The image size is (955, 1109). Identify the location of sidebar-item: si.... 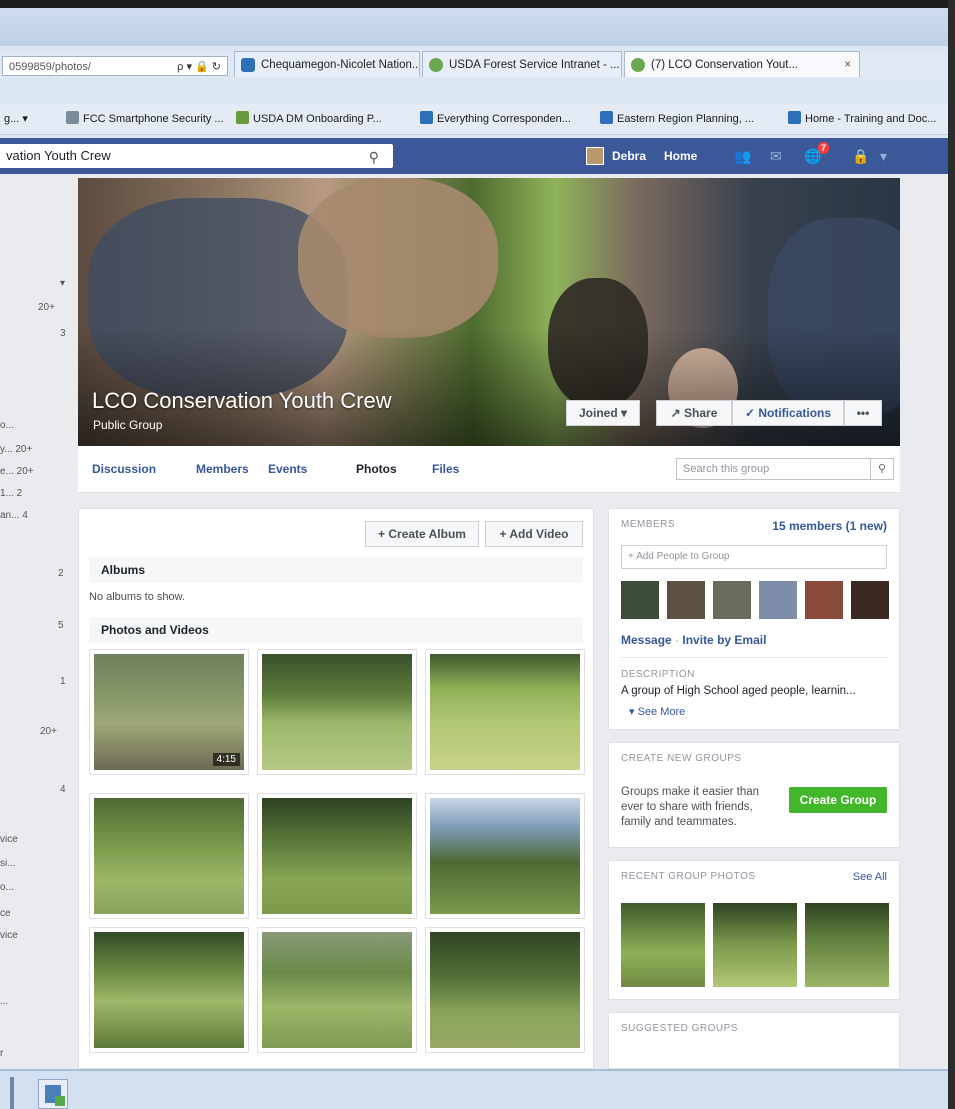
(8, 863).